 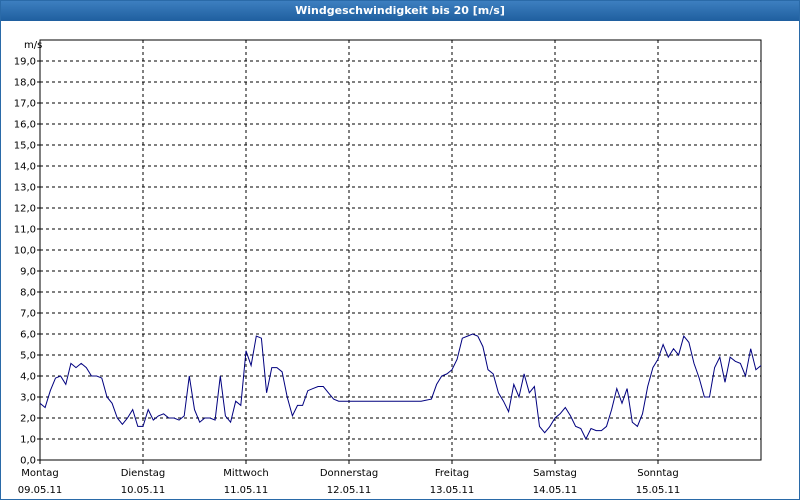 I want to click on y-tick-label: 16,0, so click(x=25, y=125).